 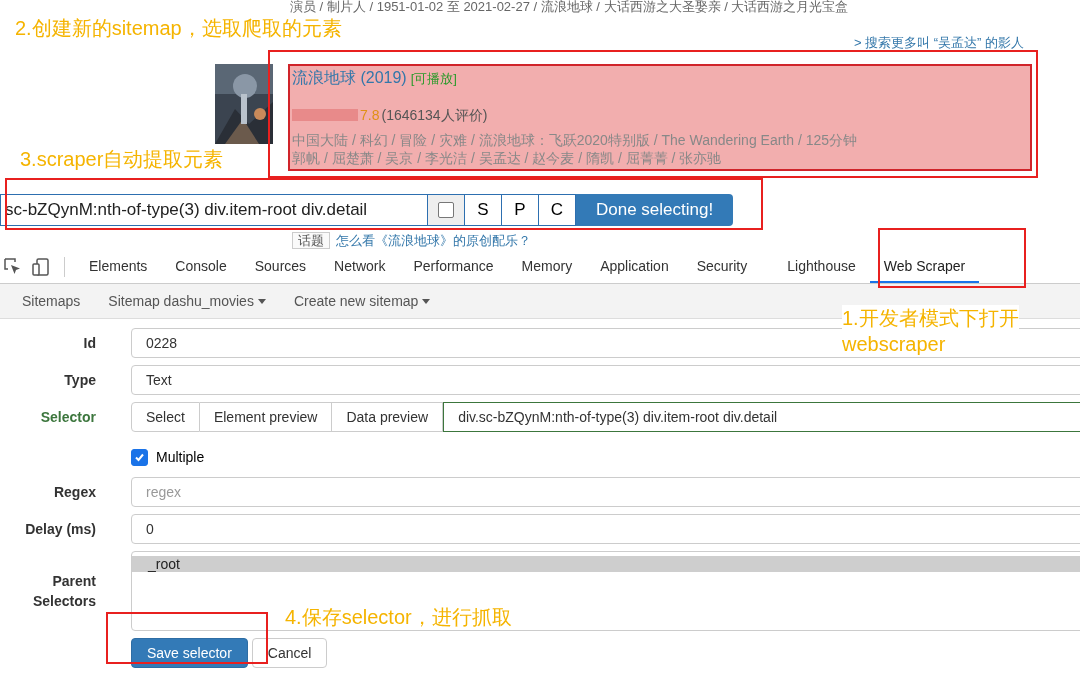 I want to click on selector-tool-button: Element preview, so click(x=266, y=417).